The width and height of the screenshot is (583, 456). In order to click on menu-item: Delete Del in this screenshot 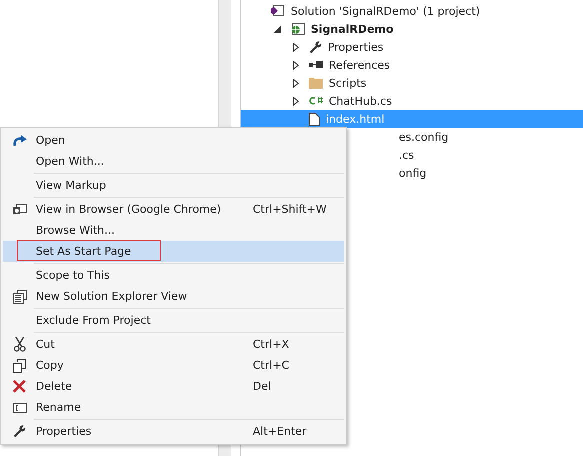, I will do `click(173, 386)`.